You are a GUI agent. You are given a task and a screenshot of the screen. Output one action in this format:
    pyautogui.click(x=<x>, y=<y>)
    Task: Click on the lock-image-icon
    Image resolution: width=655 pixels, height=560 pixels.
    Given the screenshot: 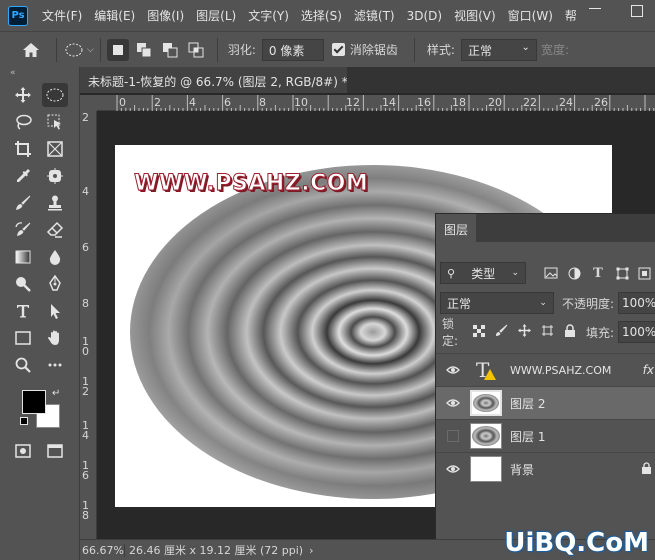 What is the action you would take?
    pyautogui.click(x=501, y=332)
    